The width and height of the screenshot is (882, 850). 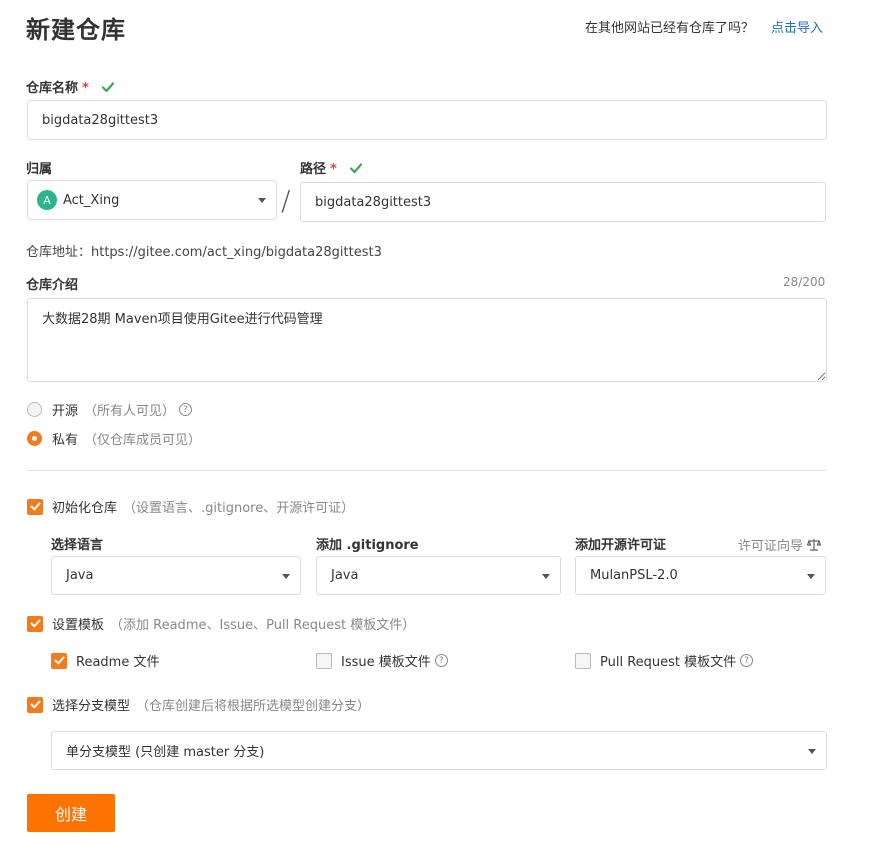 I want to click on branch-model-value: 单分支模型 (只创建 master 分支), so click(x=165, y=752).